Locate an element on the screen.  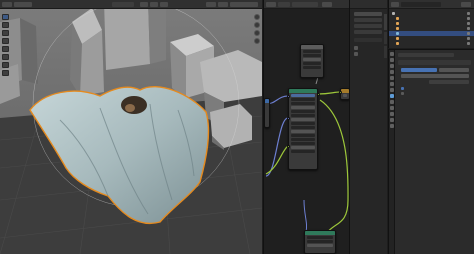
outliner-search-field is located at coordinates (421, 4).